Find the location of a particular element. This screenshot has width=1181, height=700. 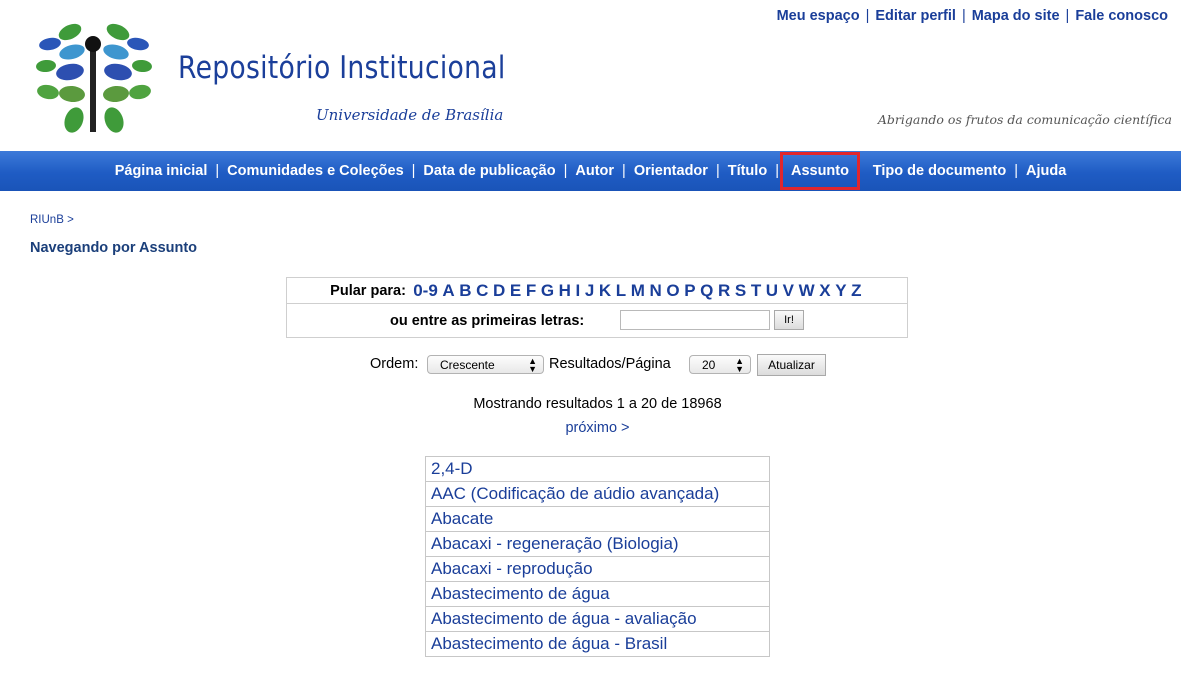

jump-letter-y: Y is located at coordinates (840, 290).